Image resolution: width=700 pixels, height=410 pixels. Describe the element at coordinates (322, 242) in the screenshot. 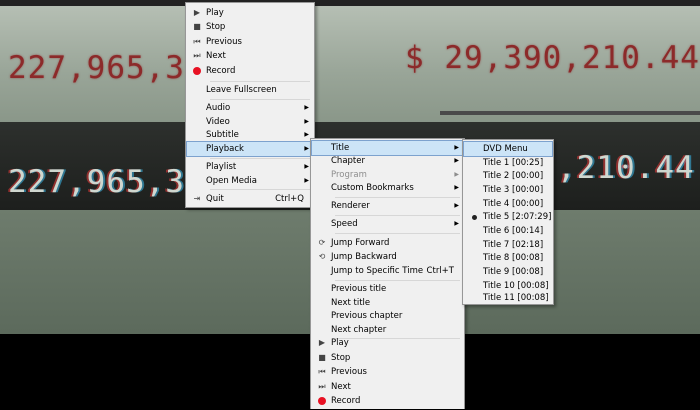

I see `jump-forward-icon: ⟳` at that location.